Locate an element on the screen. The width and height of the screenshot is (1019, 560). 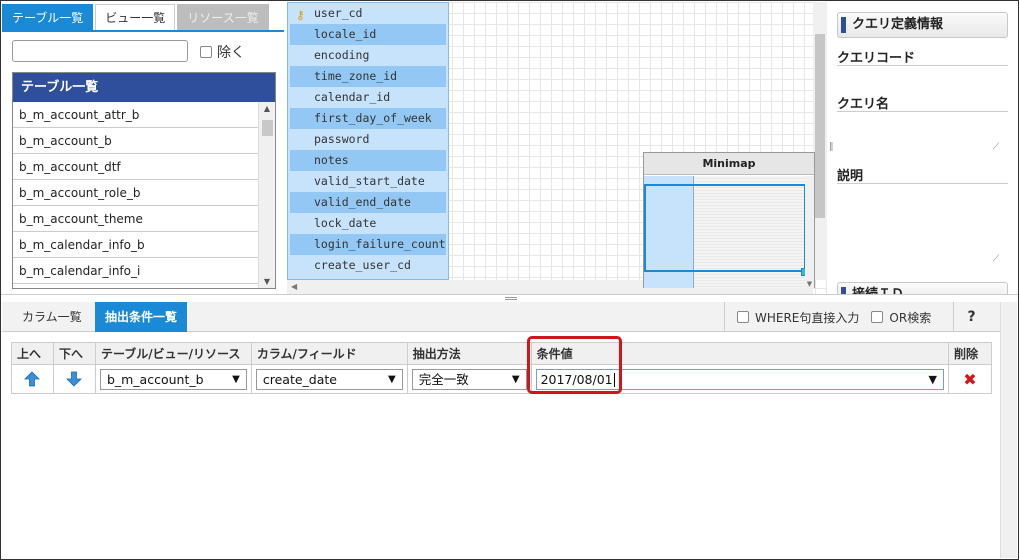
down-cell is located at coordinates (74, 379).